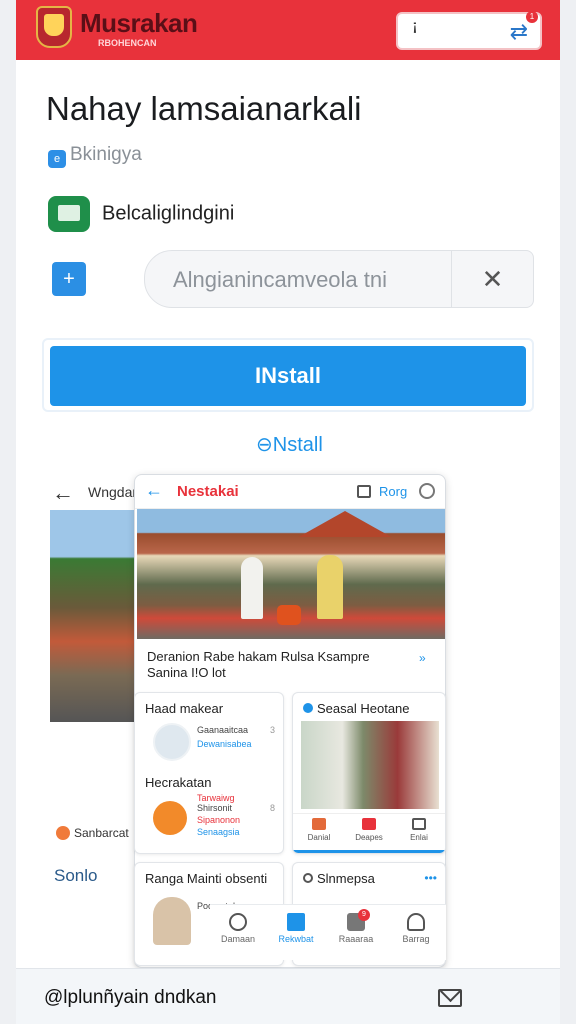 The height and width of the screenshot is (1024, 576). What do you see at coordinates (415, 31) in the screenshot?
I see `pin-icon: ꜟ` at bounding box center [415, 31].